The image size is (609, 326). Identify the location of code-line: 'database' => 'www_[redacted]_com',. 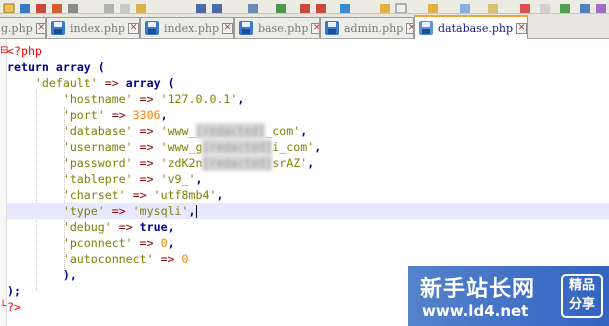
(185, 131).